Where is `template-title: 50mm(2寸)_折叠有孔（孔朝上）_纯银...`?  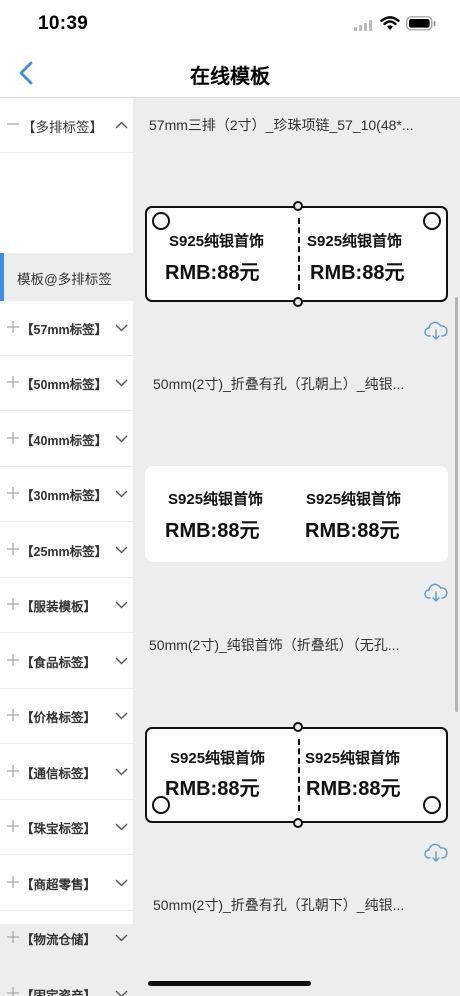 template-title: 50mm(2寸)_折叠有孔（孔朝上）_纯银... is located at coordinates (279, 384).